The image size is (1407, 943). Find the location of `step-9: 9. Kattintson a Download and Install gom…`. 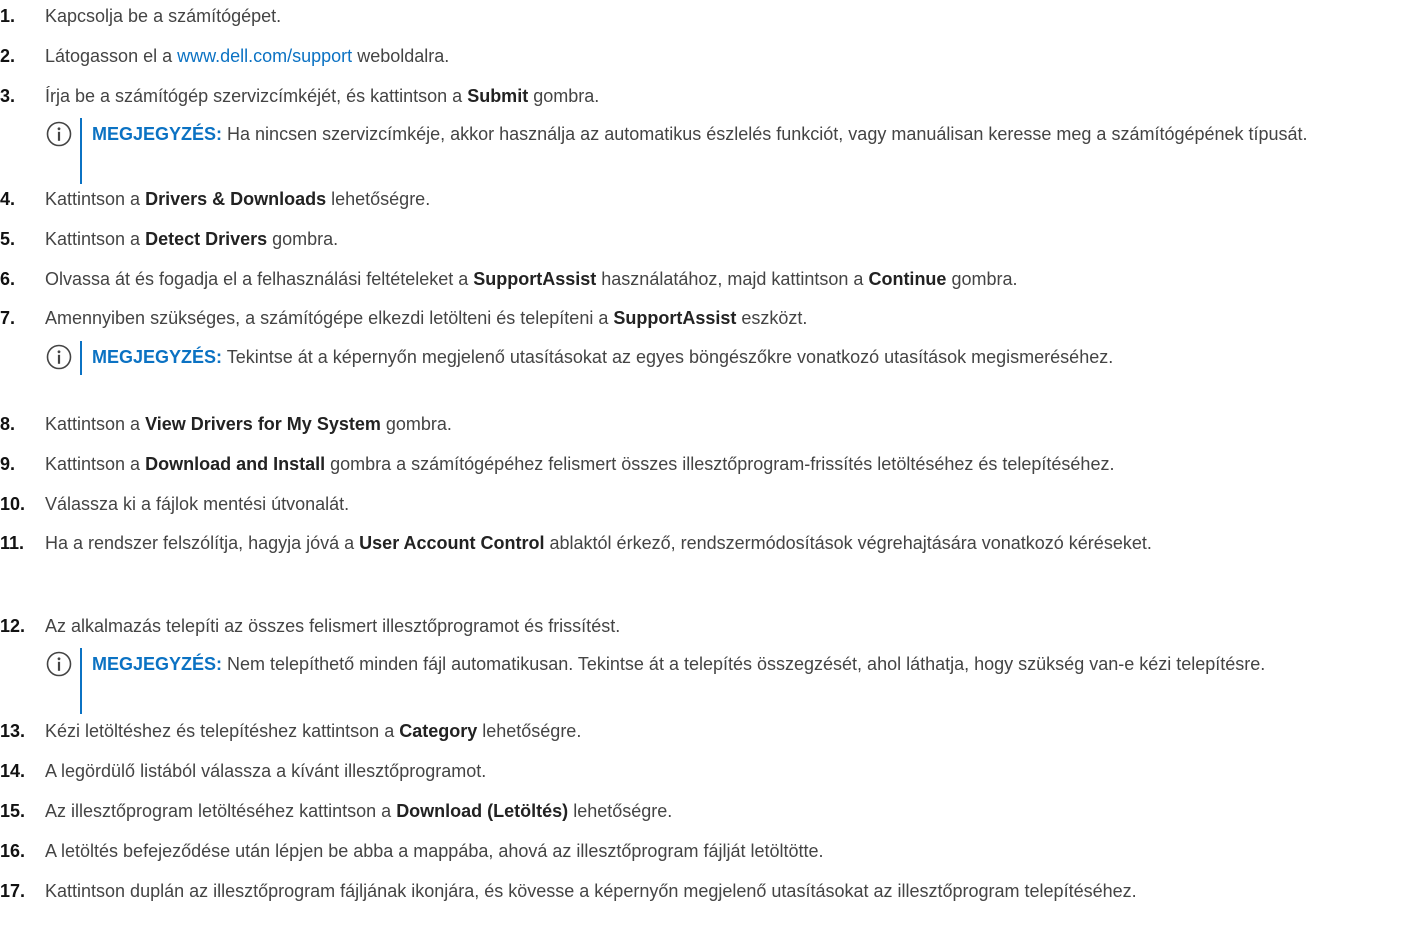

step-9: 9. Kattintson a Download and Install gom… is located at coordinates (700, 464).